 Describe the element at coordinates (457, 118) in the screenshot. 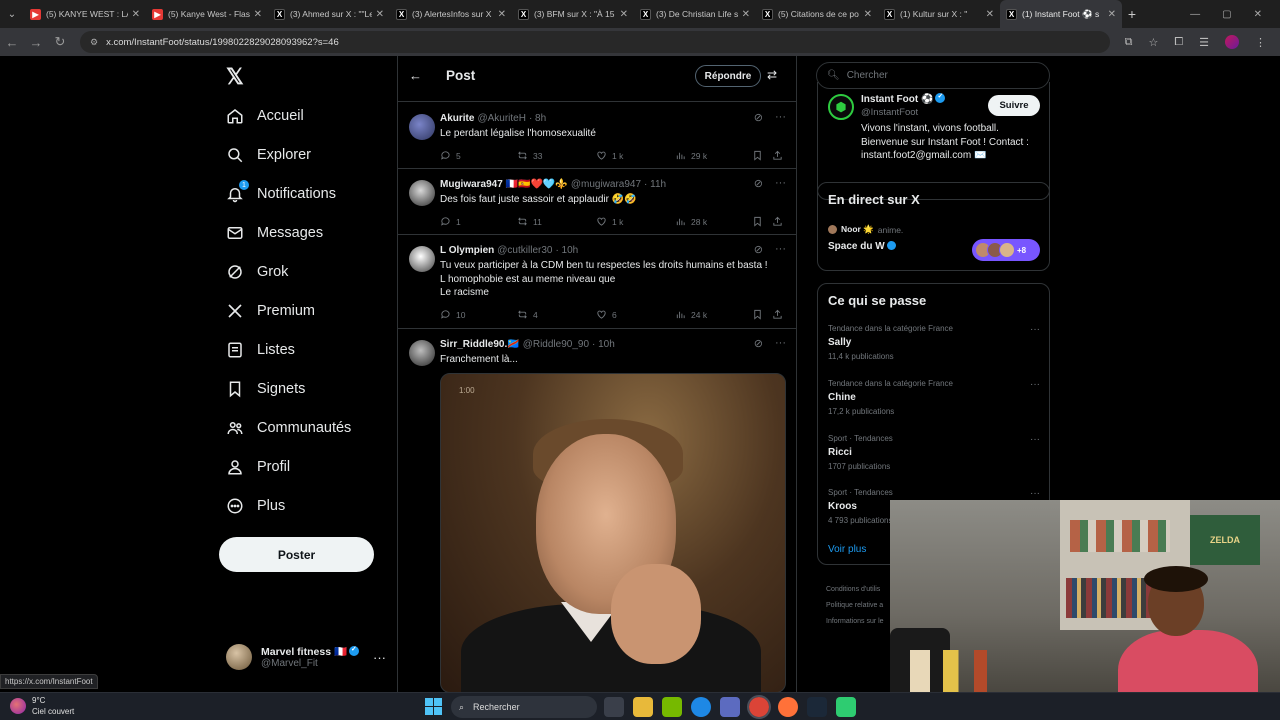

I see `tweet-author-name: Akurite` at that location.